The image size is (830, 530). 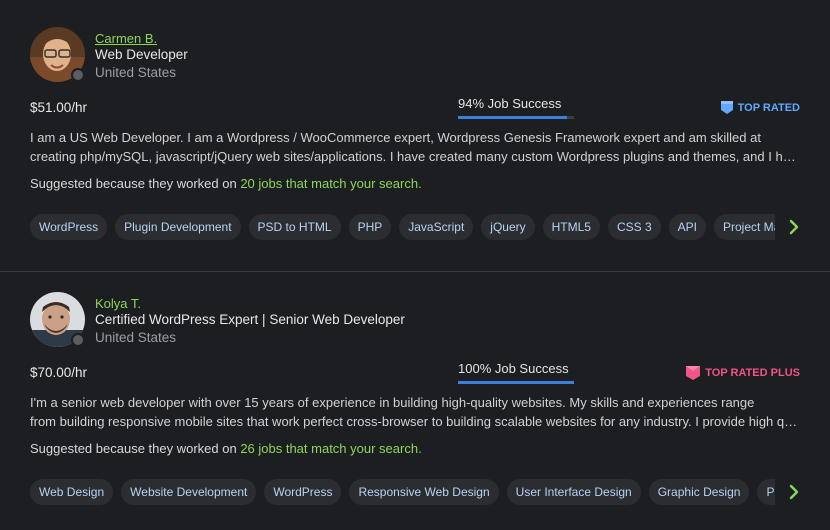 What do you see at coordinates (141, 54) in the screenshot?
I see `freelancer-title: Web Developer` at bounding box center [141, 54].